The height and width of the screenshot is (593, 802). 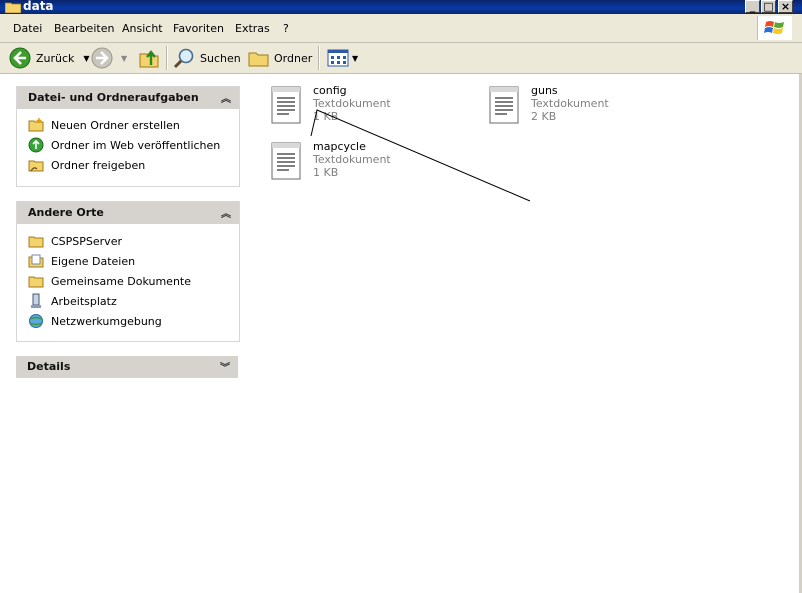 What do you see at coordinates (401, 7) in the screenshot?
I see `title-bar: data _ □ ×` at bounding box center [401, 7].